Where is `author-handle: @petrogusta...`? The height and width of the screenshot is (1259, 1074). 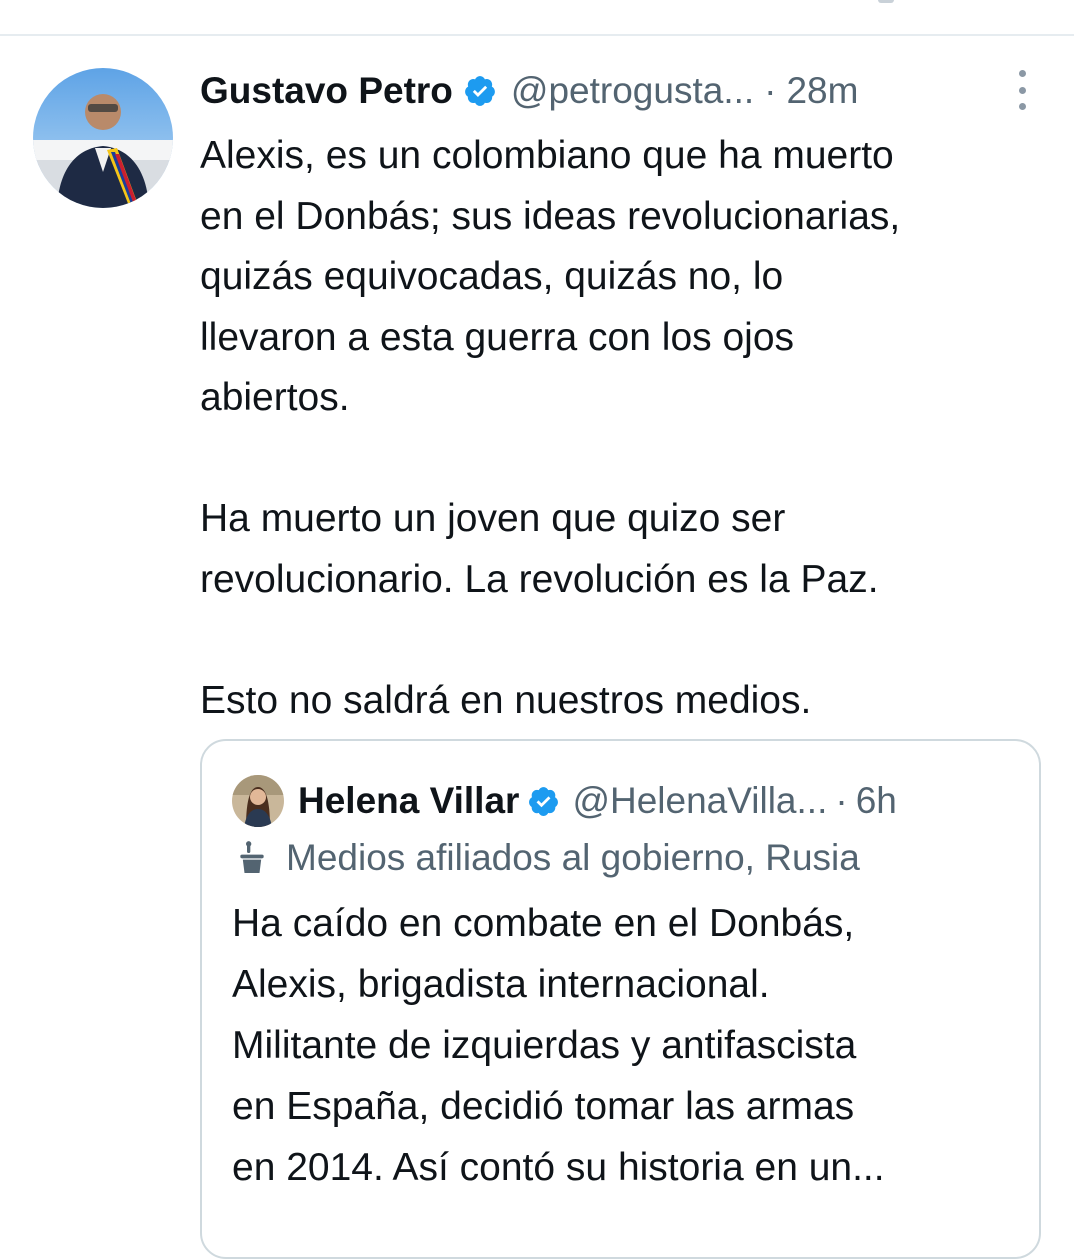
author-handle: @petrogusta... is located at coordinates (632, 91).